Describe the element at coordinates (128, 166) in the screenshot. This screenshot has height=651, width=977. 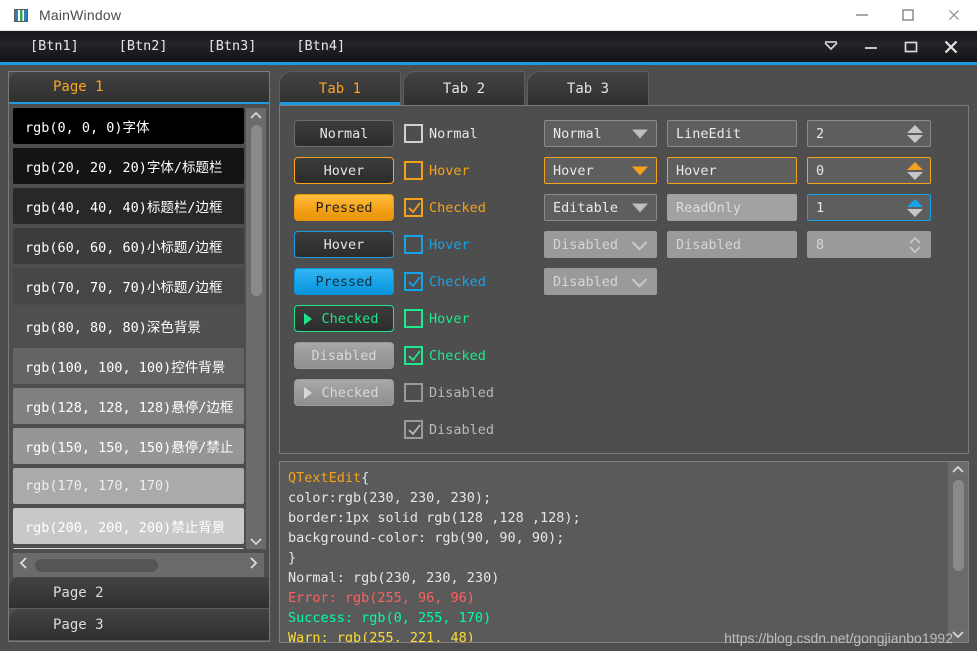
I see `list-item: rgb(20, 20, 20)字体/标题栏` at that location.